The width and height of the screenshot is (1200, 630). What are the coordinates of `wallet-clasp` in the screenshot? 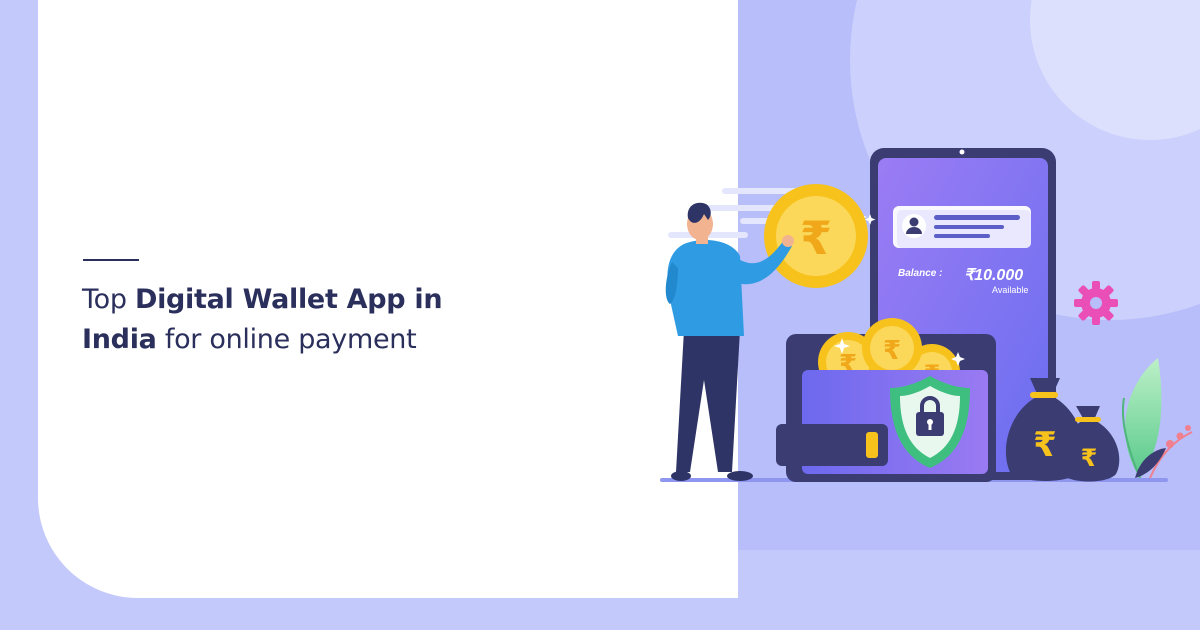 It's located at (872, 445).